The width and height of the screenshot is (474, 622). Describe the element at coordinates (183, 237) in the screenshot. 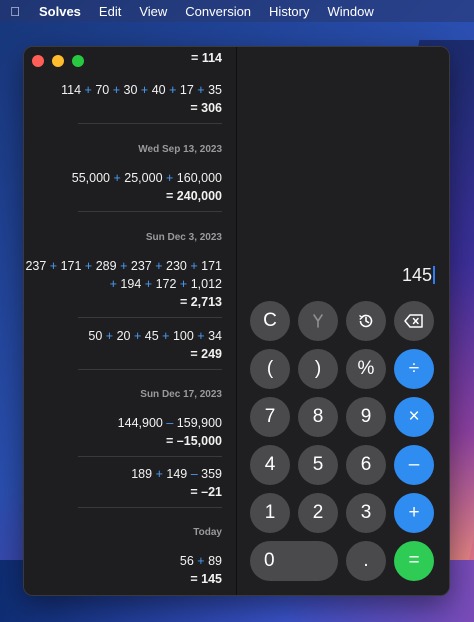

I see `history-date: Sun Dec 3, 2023` at that location.